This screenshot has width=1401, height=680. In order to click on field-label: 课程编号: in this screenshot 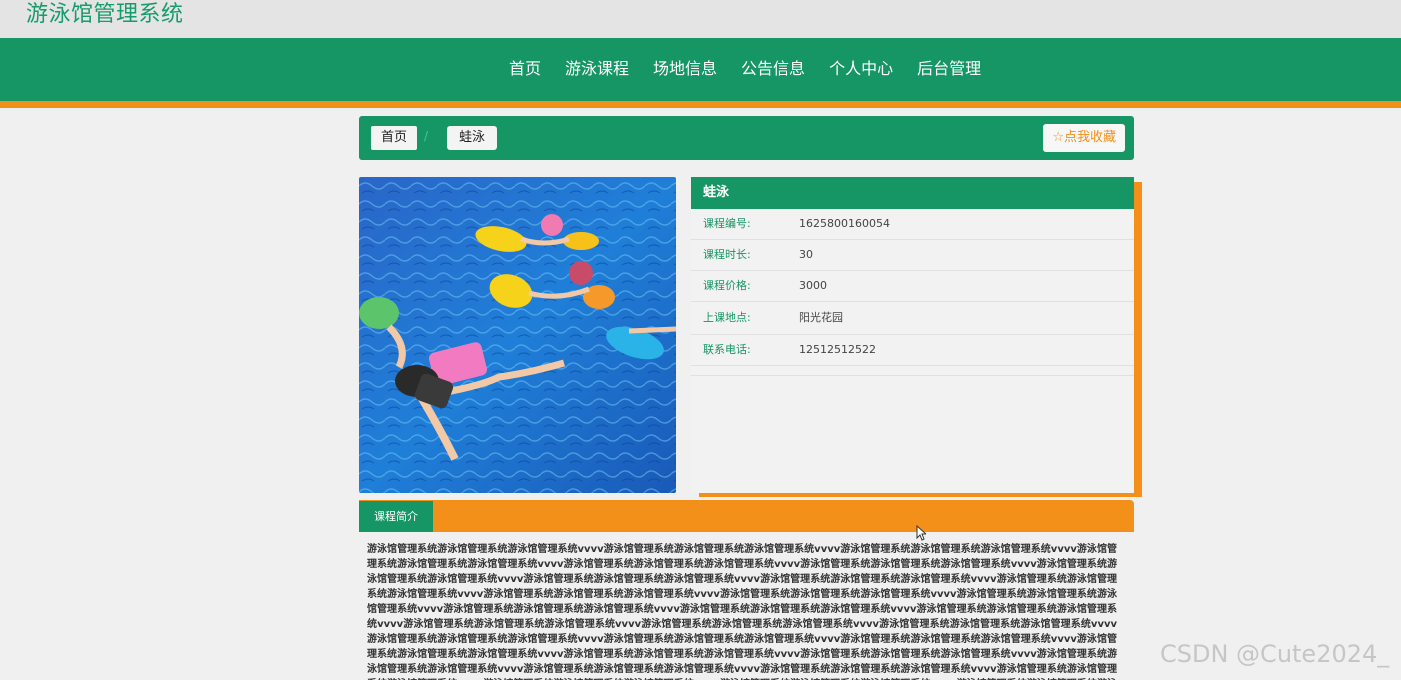, I will do `click(727, 223)`.